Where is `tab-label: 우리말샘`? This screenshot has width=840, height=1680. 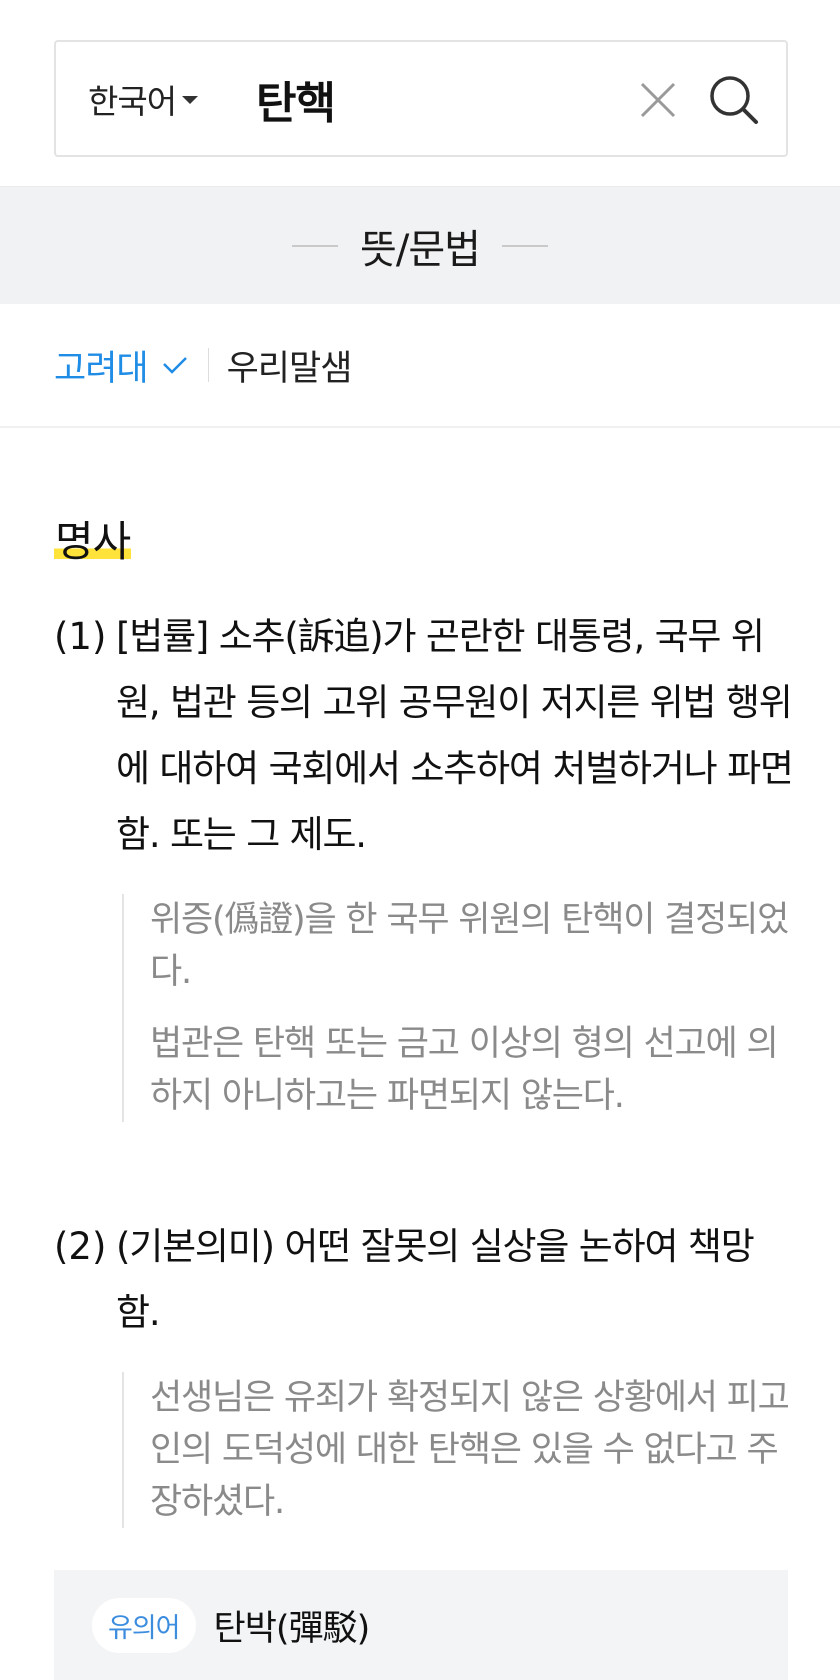
tab-label: 우리말샘 is located at coordinates (289, 368).